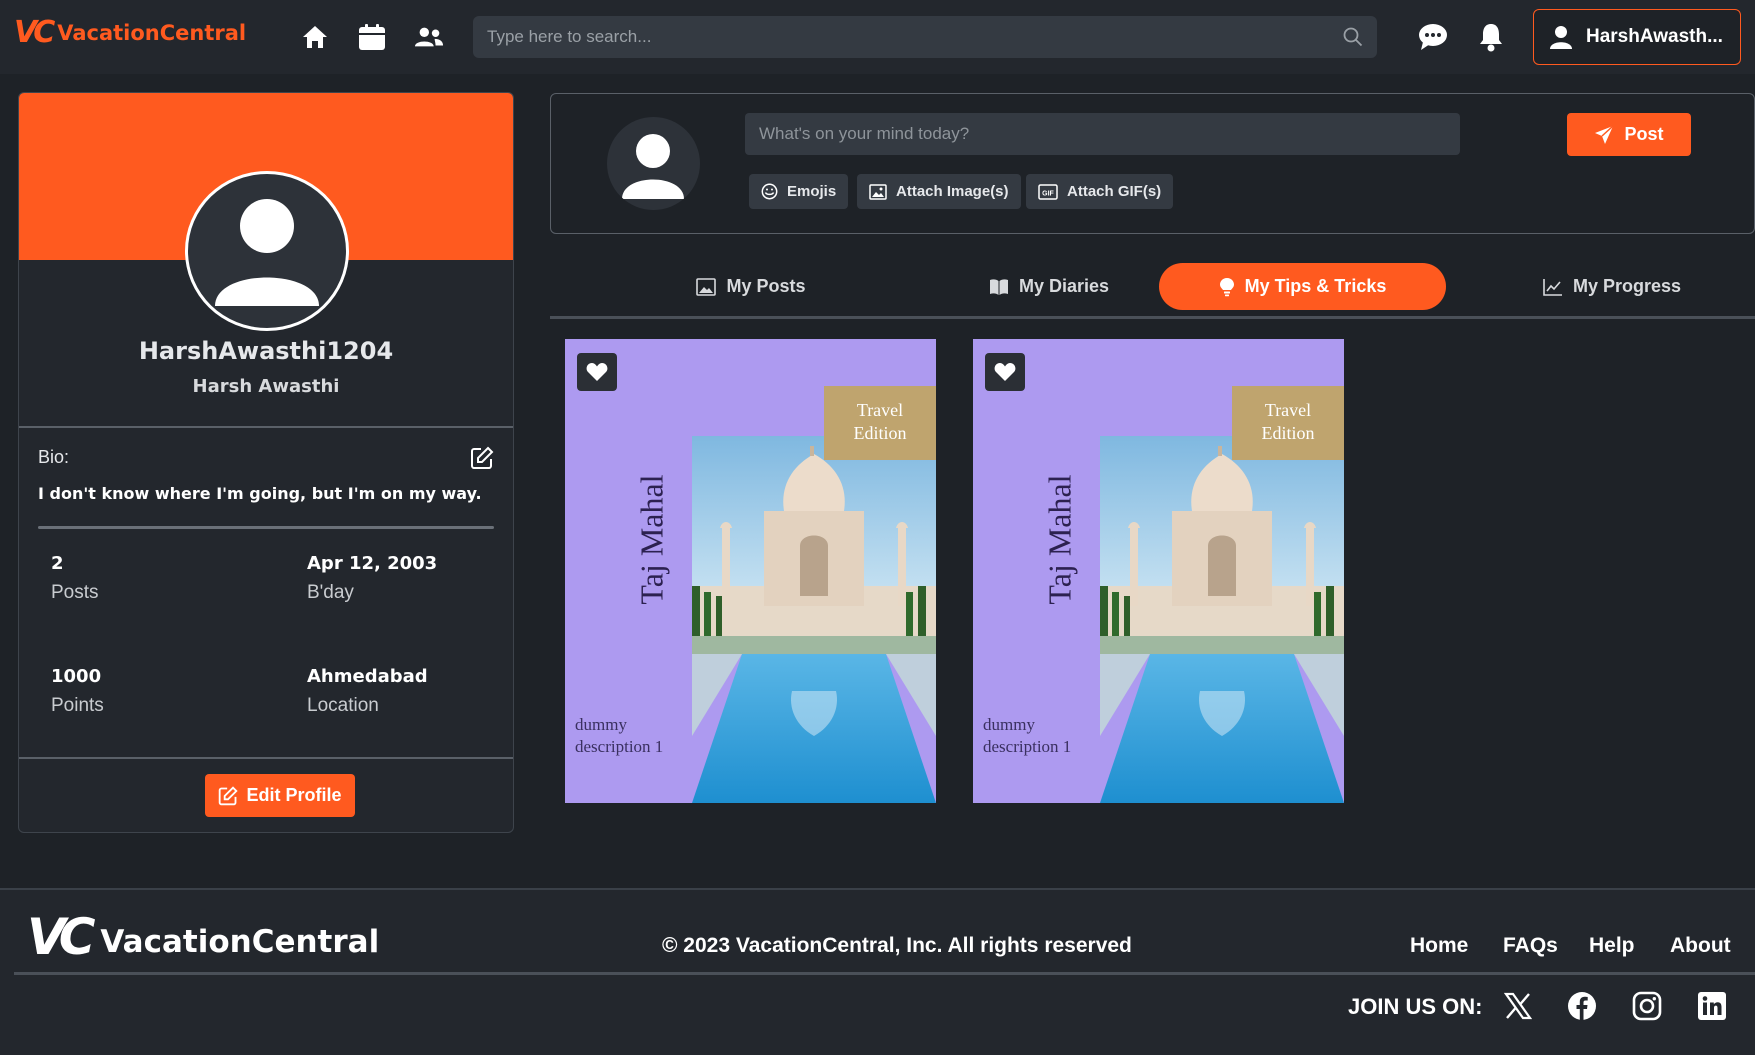 The height and width of the screenshot is (1055, 1755). Describe the element at coordinates (1433, 37) in the screenshot. I see `chat-icon` at that location.